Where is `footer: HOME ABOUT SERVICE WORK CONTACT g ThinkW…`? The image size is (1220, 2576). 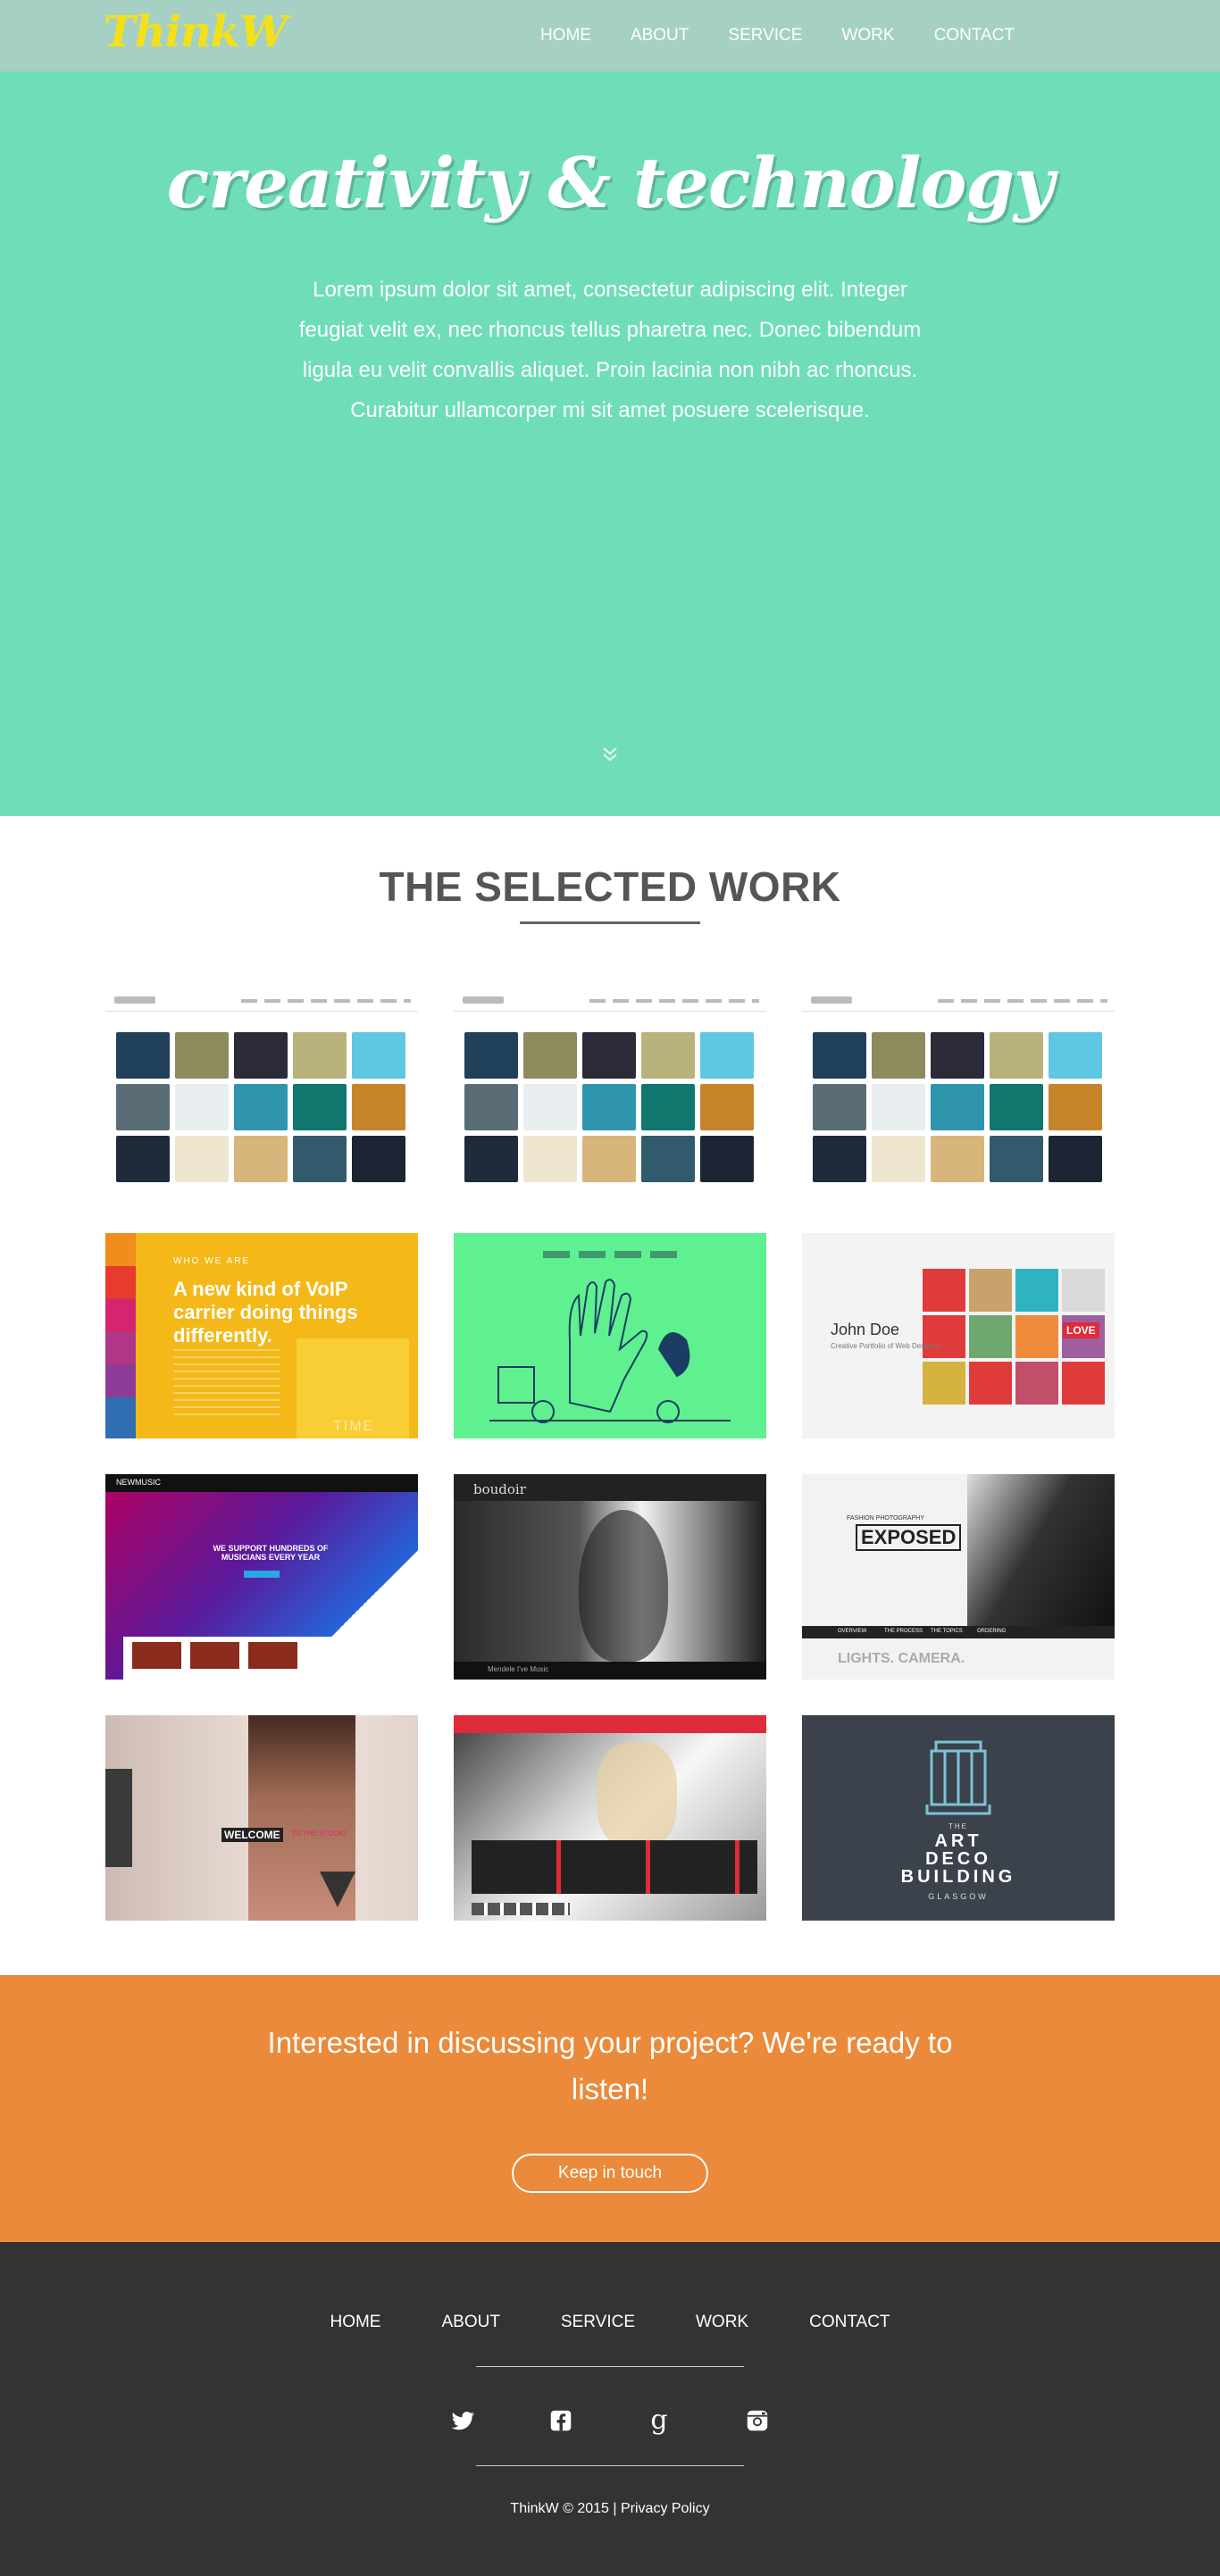 footer: HOME ABOUT SERVICE WORK CONTACT g ThinkW… is located at coordinates (610, 2409).